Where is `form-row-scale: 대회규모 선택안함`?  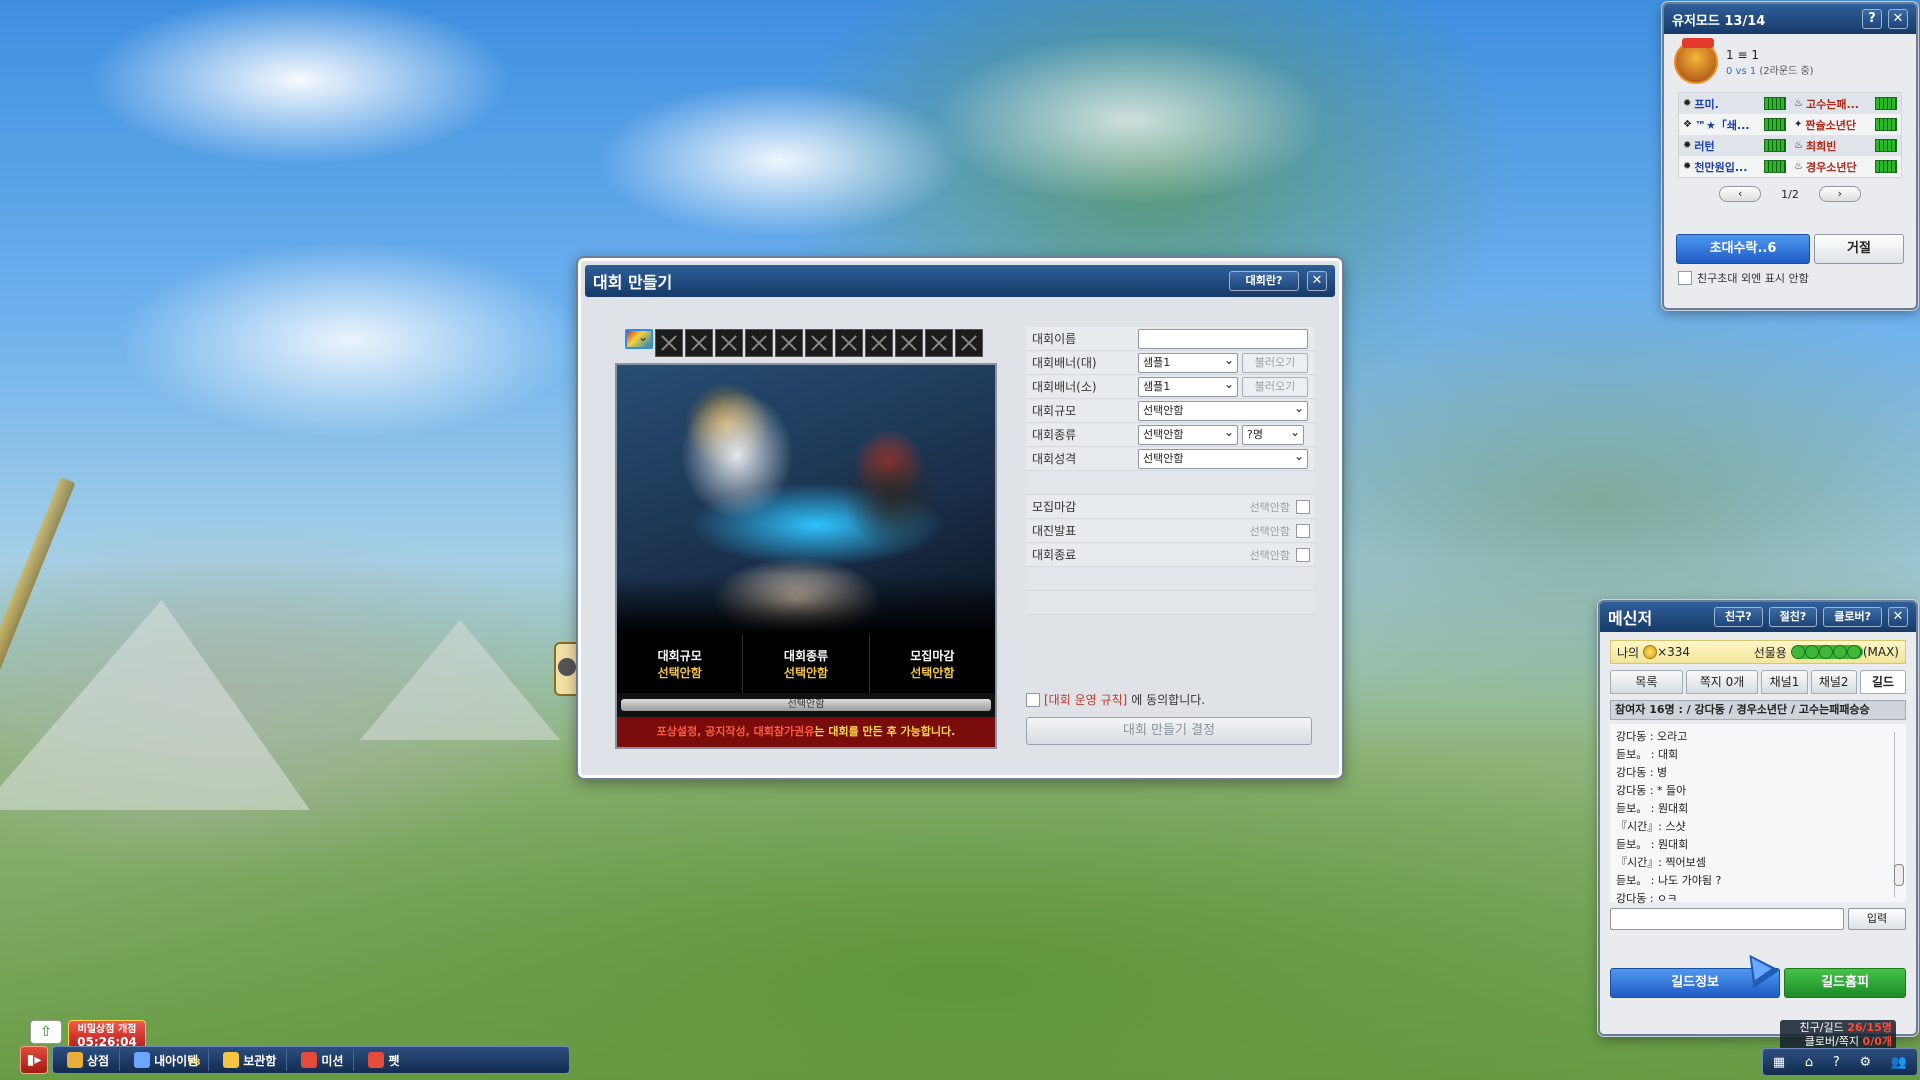
form-row-scale: 대회규모 선택안함 is located at coordinates (1170, 411).